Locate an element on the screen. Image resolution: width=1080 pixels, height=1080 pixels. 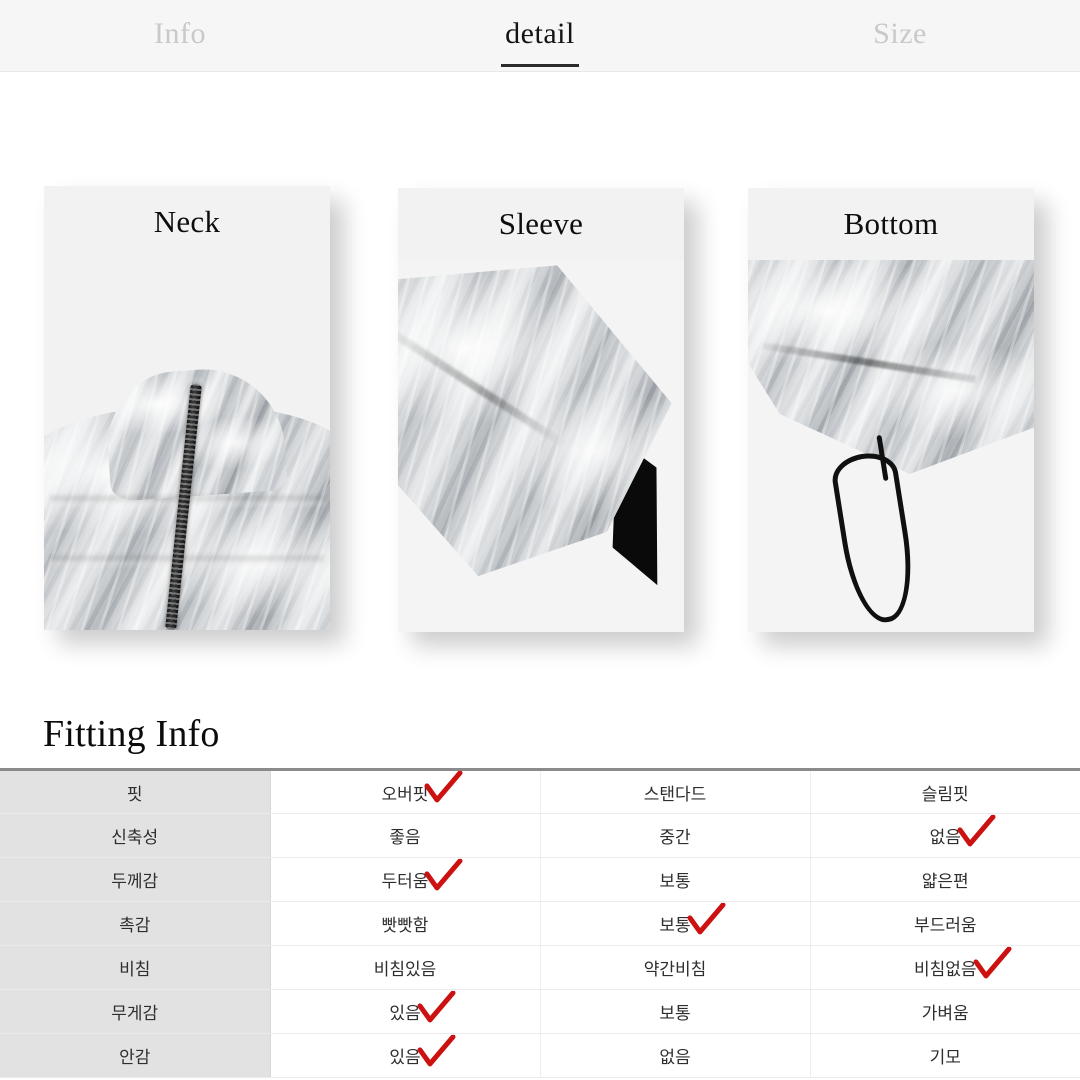
tab-info: Info is located at coordinates (180, 36).